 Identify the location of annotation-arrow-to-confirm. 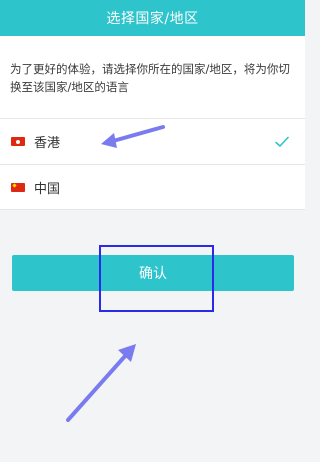
(101, 383).